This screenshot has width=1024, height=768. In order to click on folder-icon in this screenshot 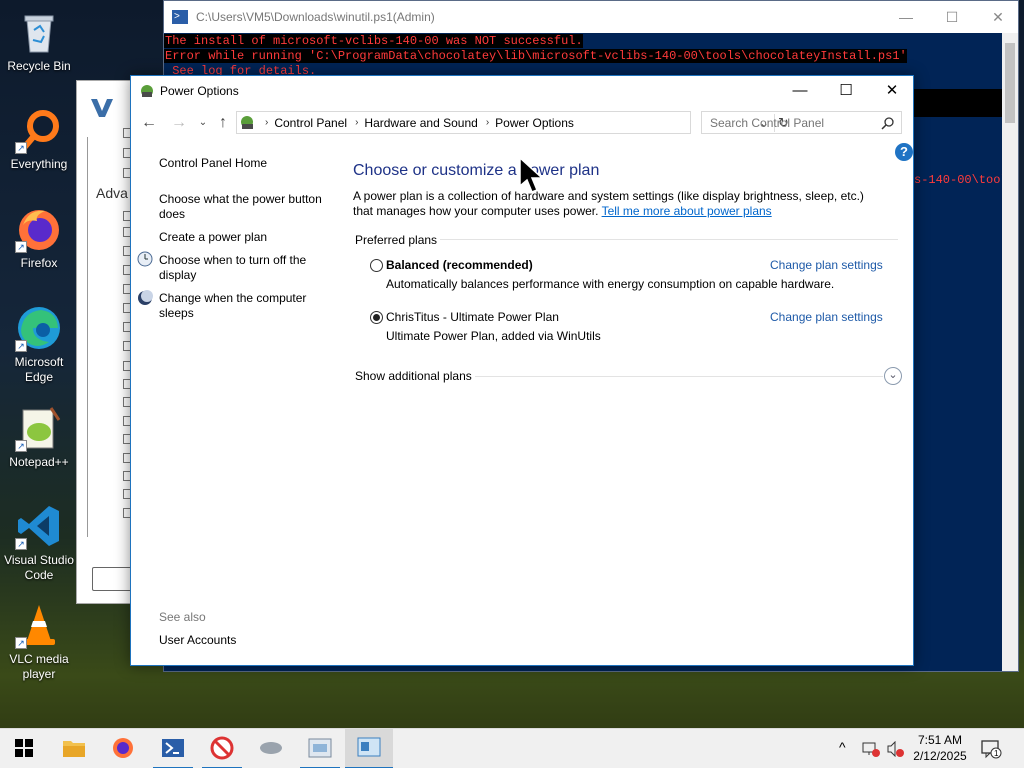, I will do `click(74, 749)`.